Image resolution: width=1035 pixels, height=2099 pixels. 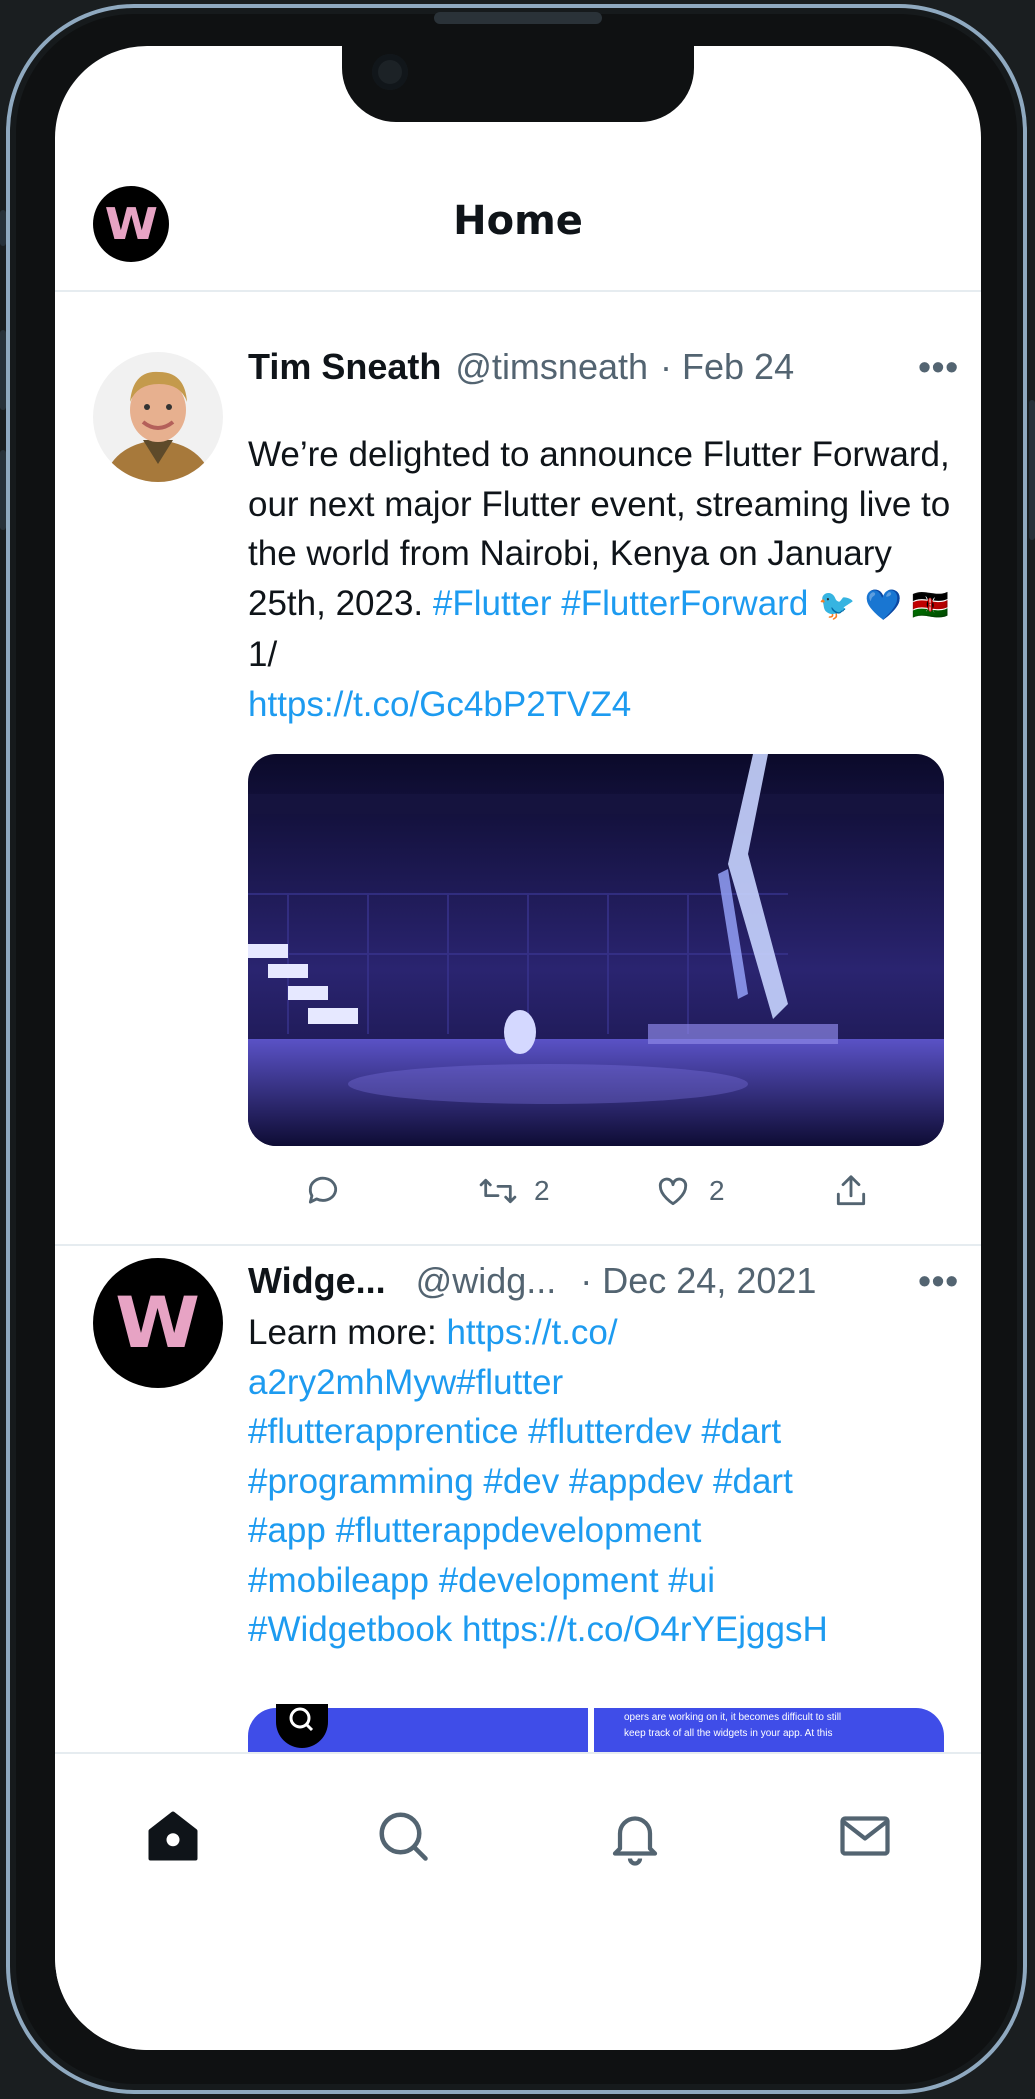 I want to click on share-icon, so click(x=851, y=1190).